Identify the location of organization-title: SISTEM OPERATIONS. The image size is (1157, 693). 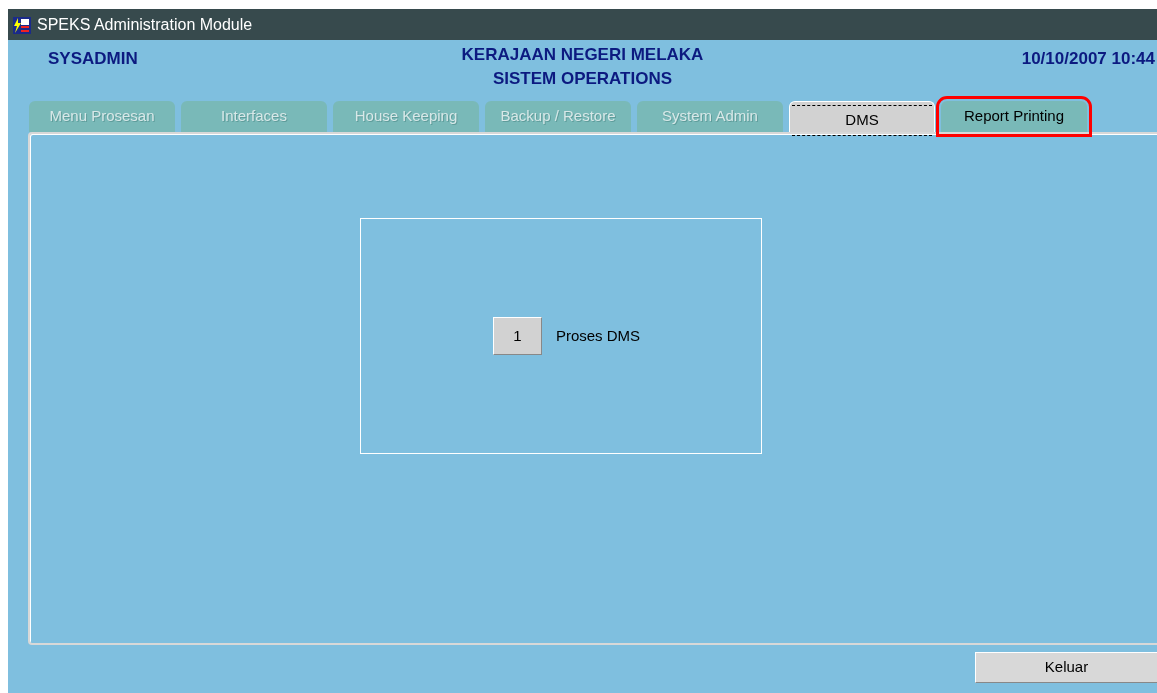
(582, 79).